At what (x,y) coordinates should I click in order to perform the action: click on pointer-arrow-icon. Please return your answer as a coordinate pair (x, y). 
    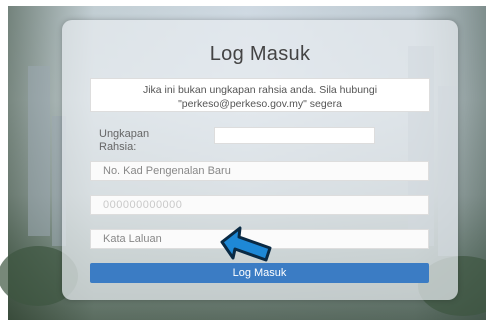
    Looking at the image, I should click on (246, 244).